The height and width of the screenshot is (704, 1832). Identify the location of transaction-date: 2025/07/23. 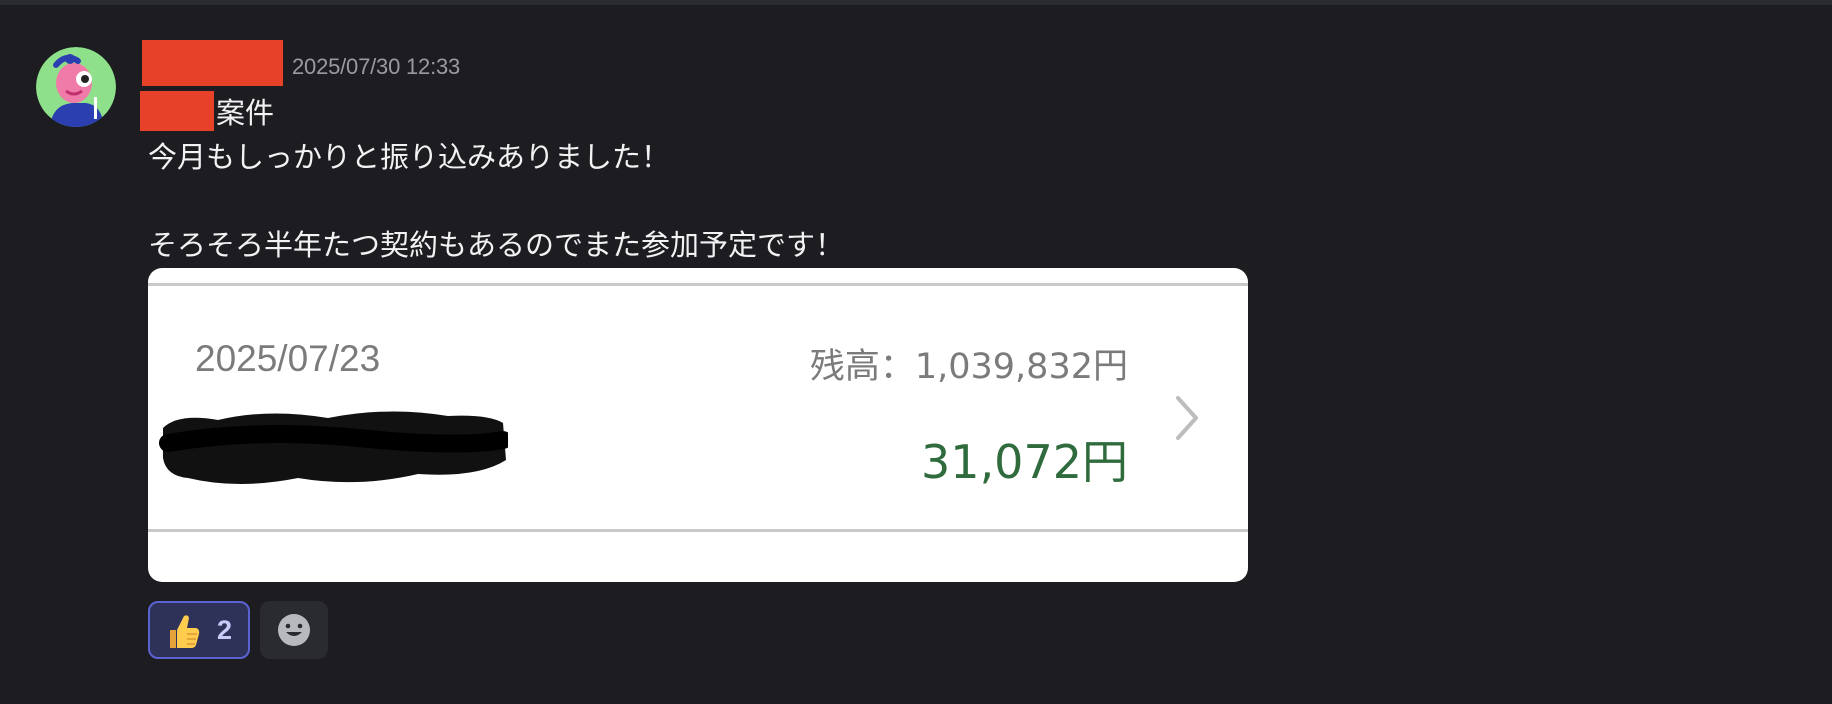
(288, 358).